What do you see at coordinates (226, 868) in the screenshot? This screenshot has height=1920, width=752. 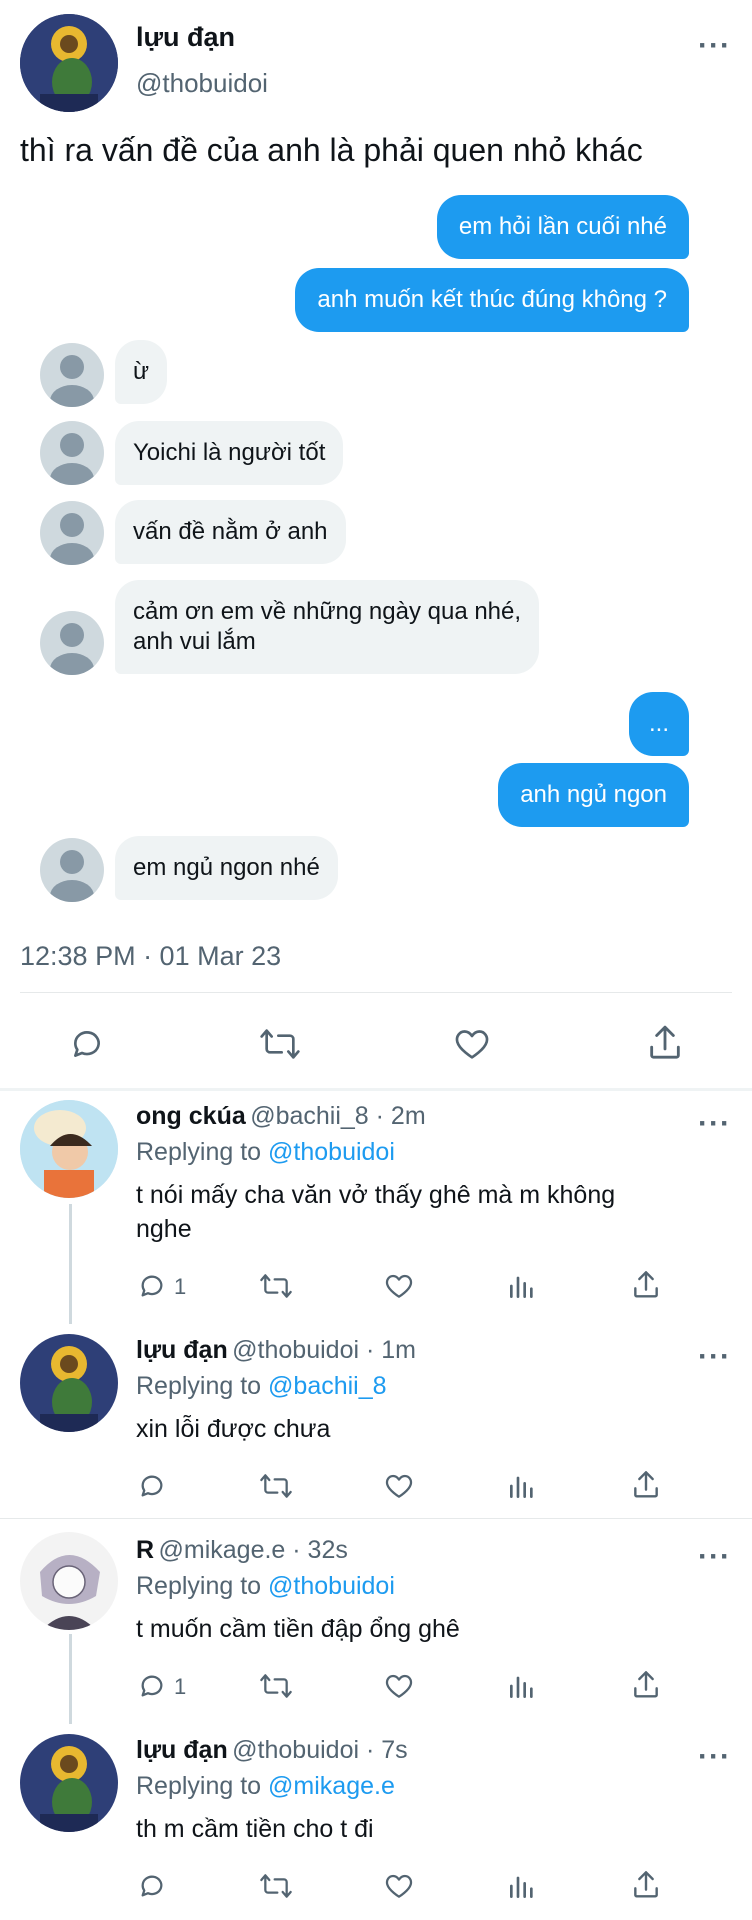 I see `chat-message-incoming: em ngủ ngon nhé` at bounding box center [226, 868].